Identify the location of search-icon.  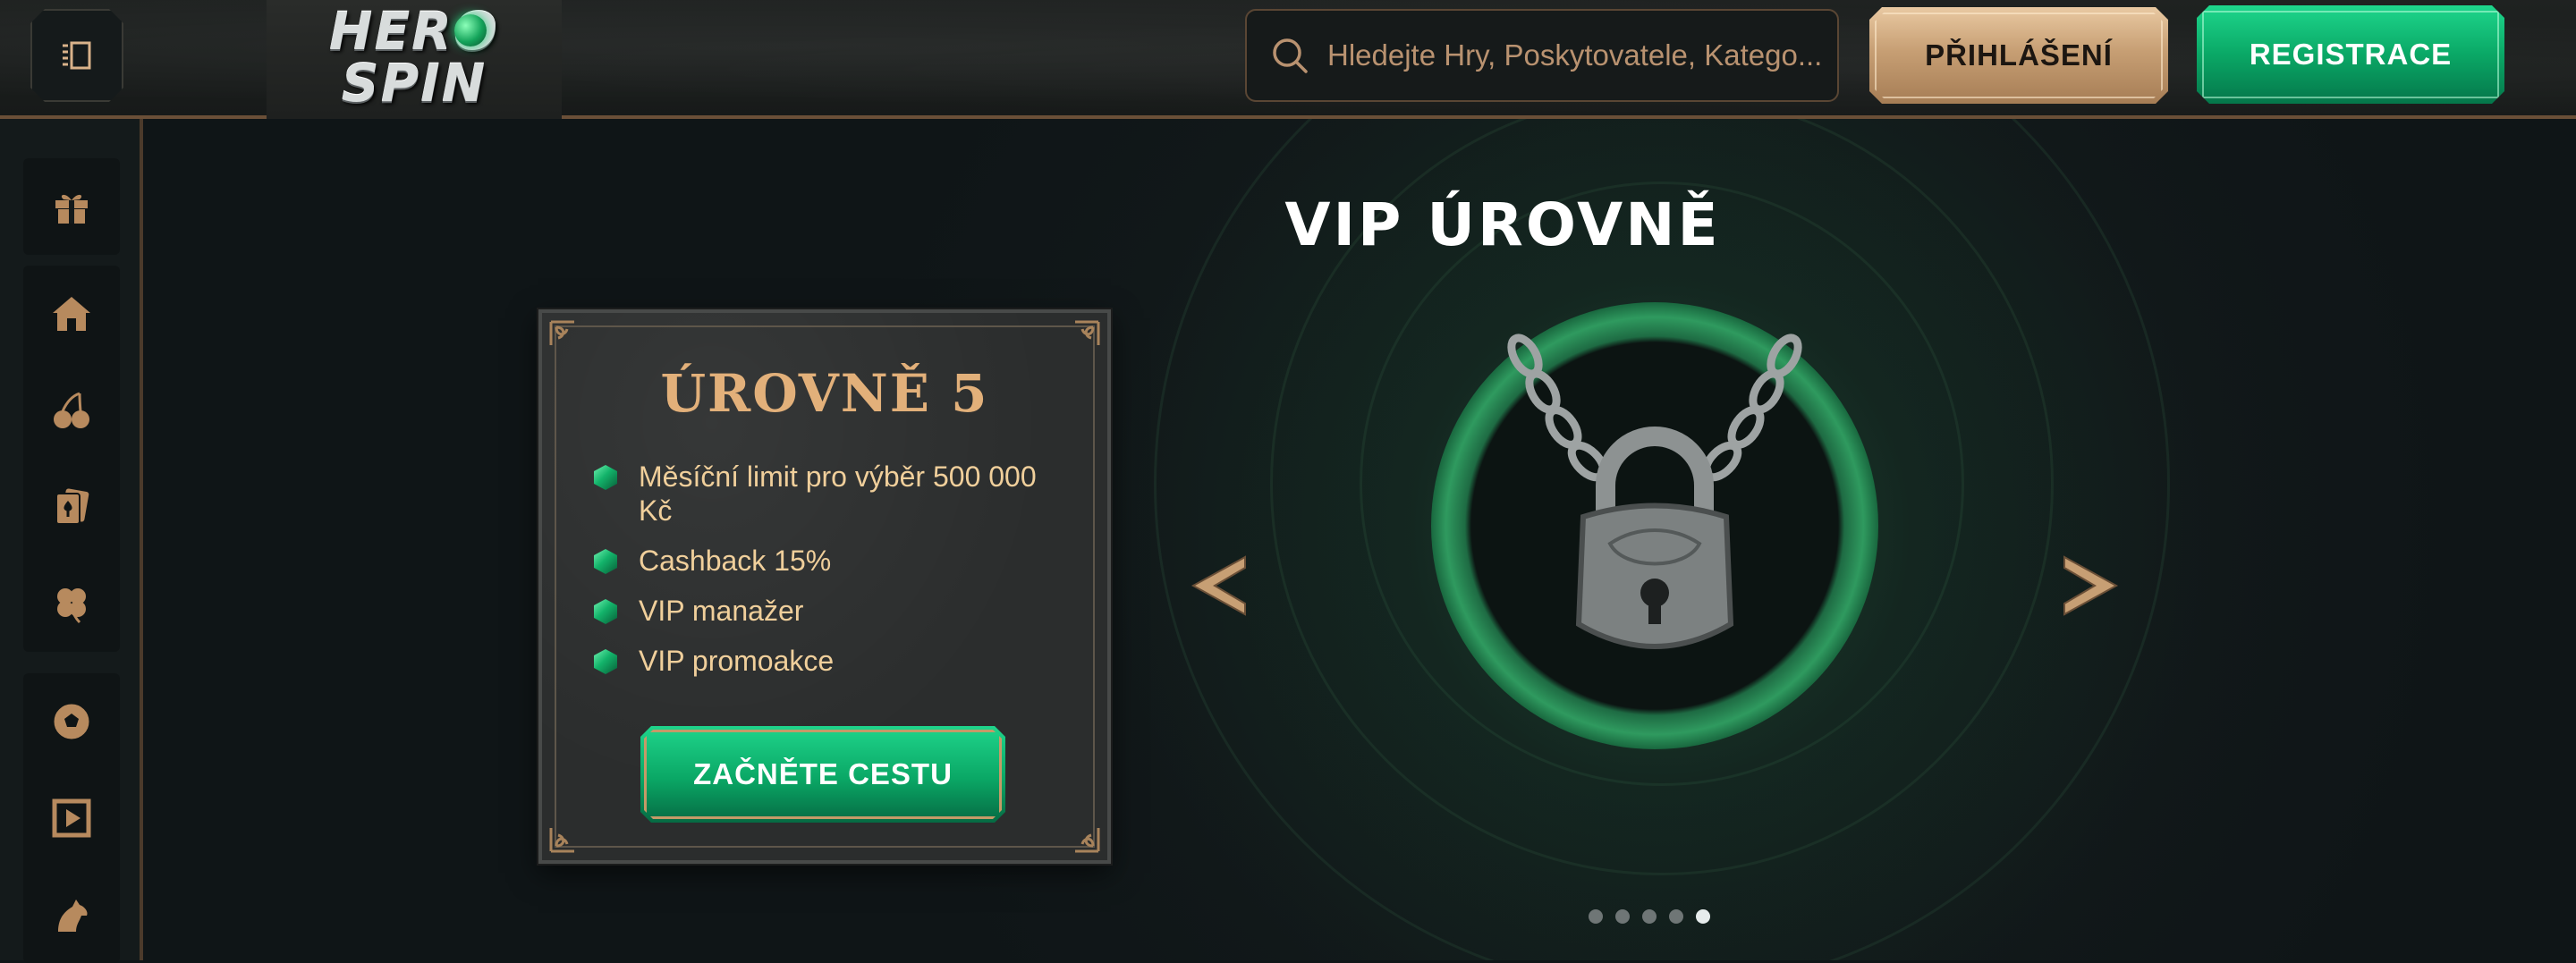
(1290, 56).